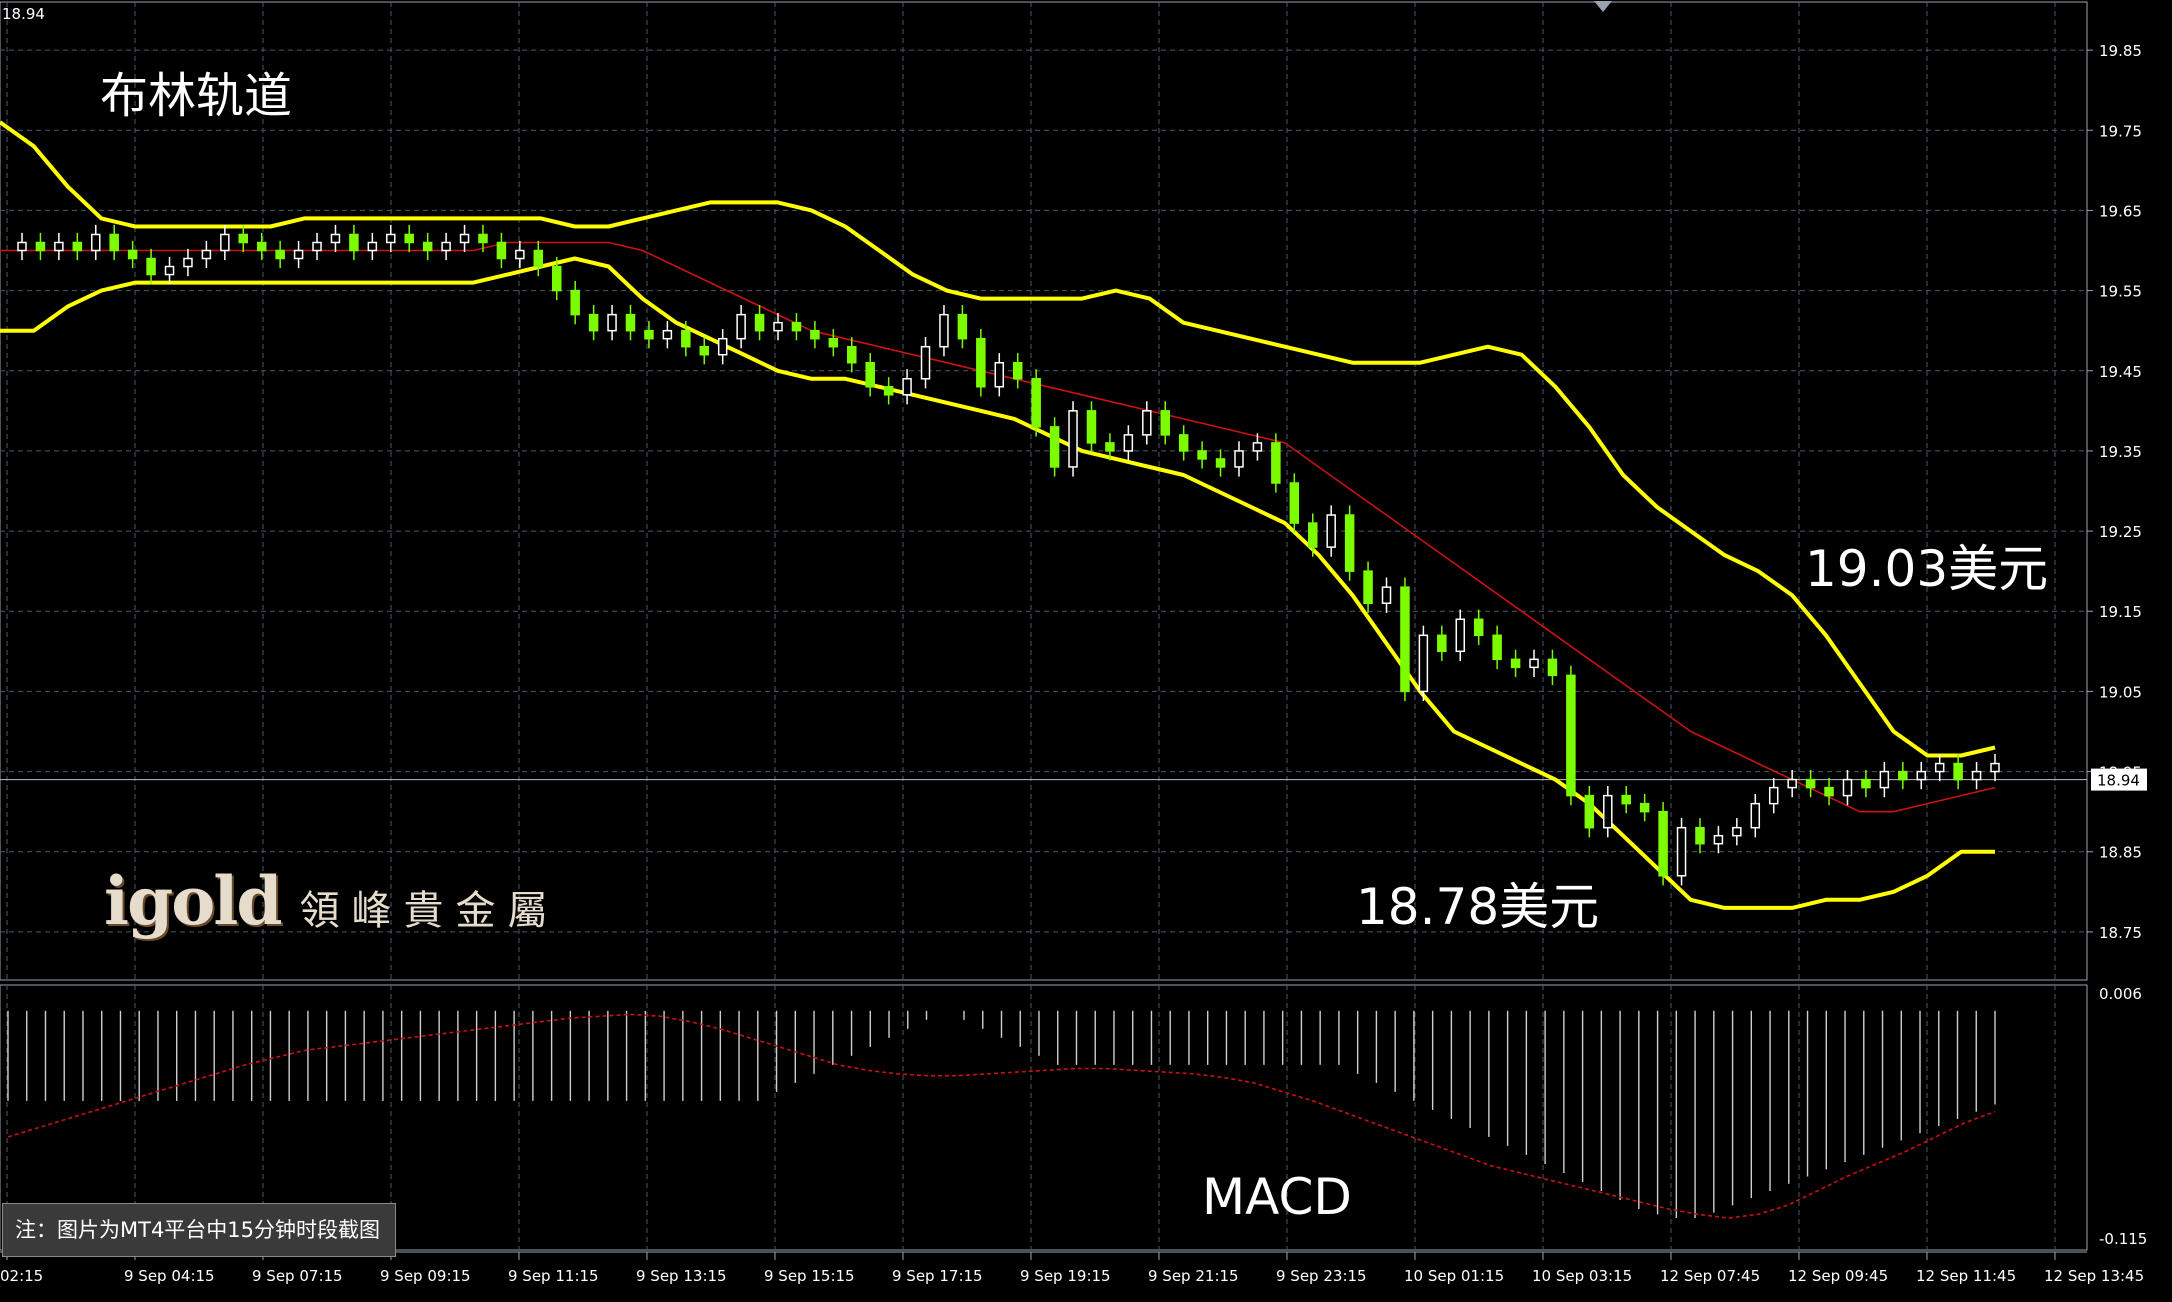  What do you see at coordinates (1582, 1276) in the screenshot?
I see `time-tick-label: 10 Sep 03:15` at bounding box center [1582, 1276].